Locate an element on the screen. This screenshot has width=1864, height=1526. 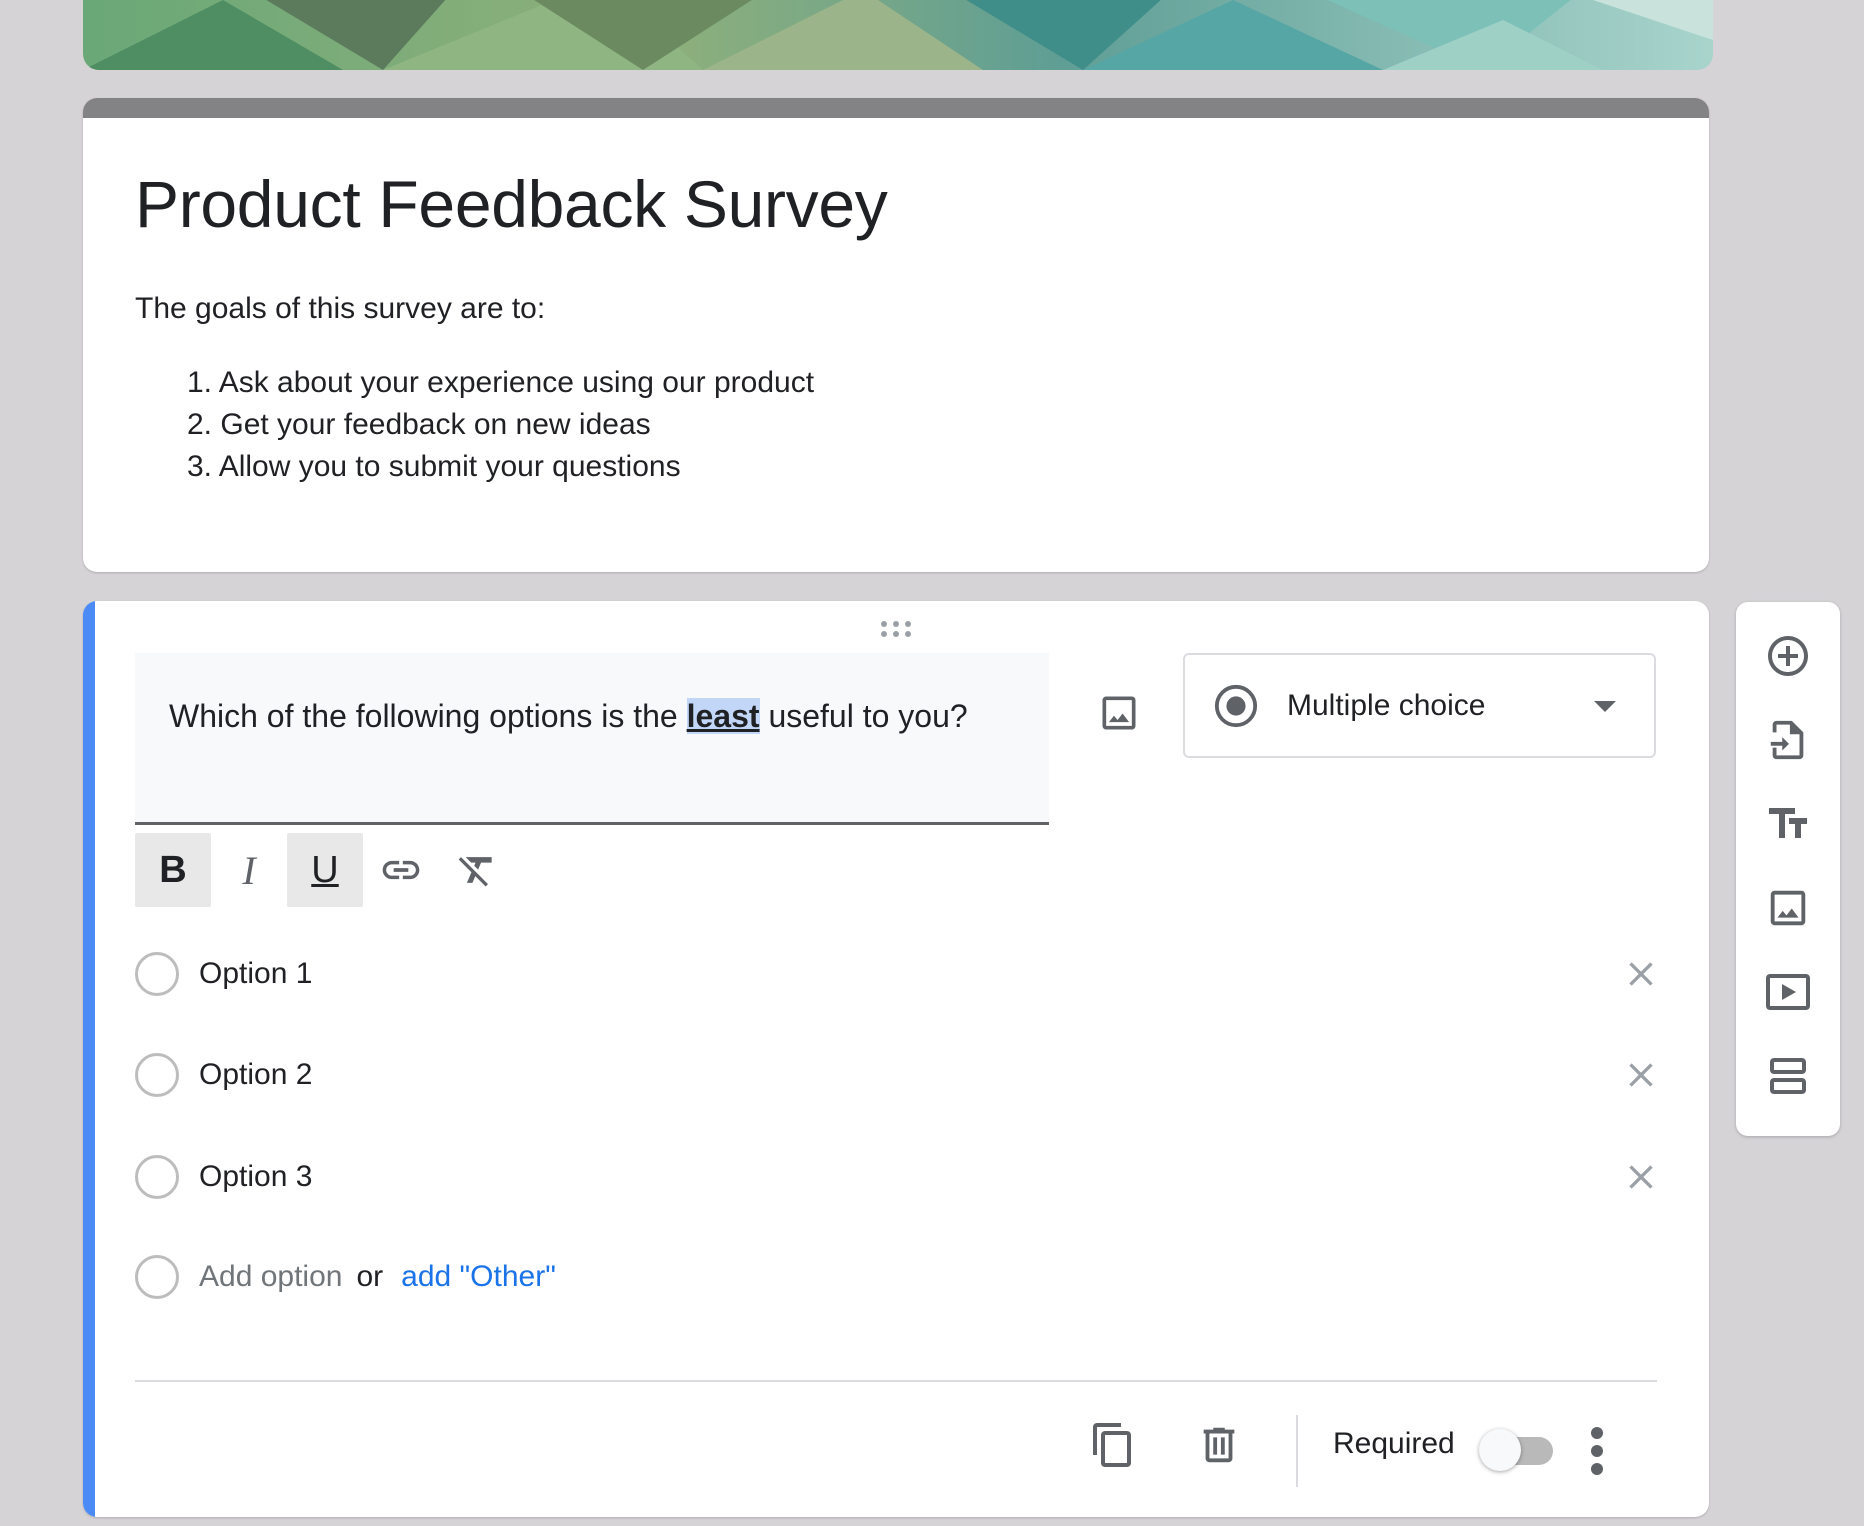
delete-icon is located at coordinates (1219, 1445).